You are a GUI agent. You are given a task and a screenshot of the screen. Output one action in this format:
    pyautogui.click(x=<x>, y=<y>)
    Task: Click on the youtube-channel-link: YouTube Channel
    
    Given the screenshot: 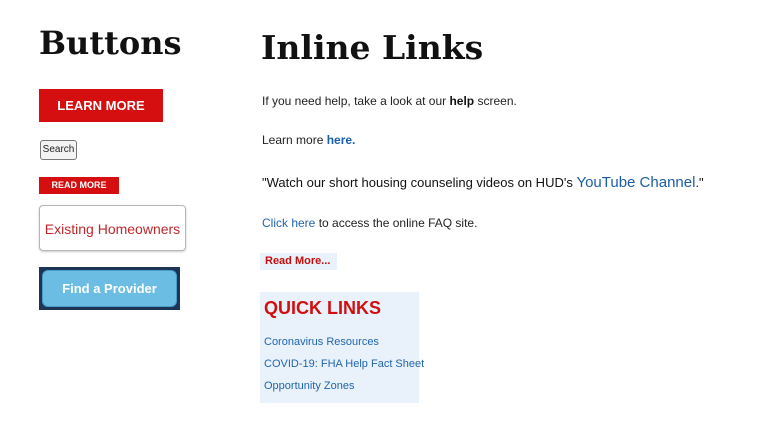 What is the action you would take?
    pyautogui.click(x=635, y=182)
    